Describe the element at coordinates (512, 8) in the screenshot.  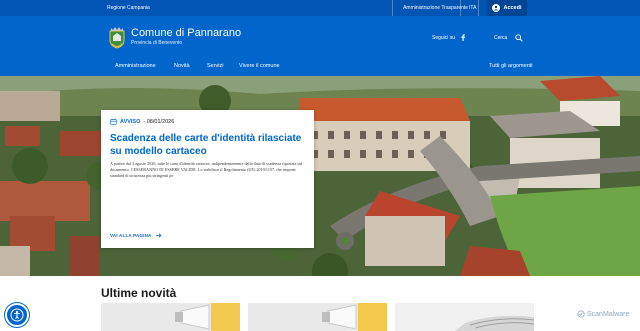
I see `login-label: Accedi` at that location.